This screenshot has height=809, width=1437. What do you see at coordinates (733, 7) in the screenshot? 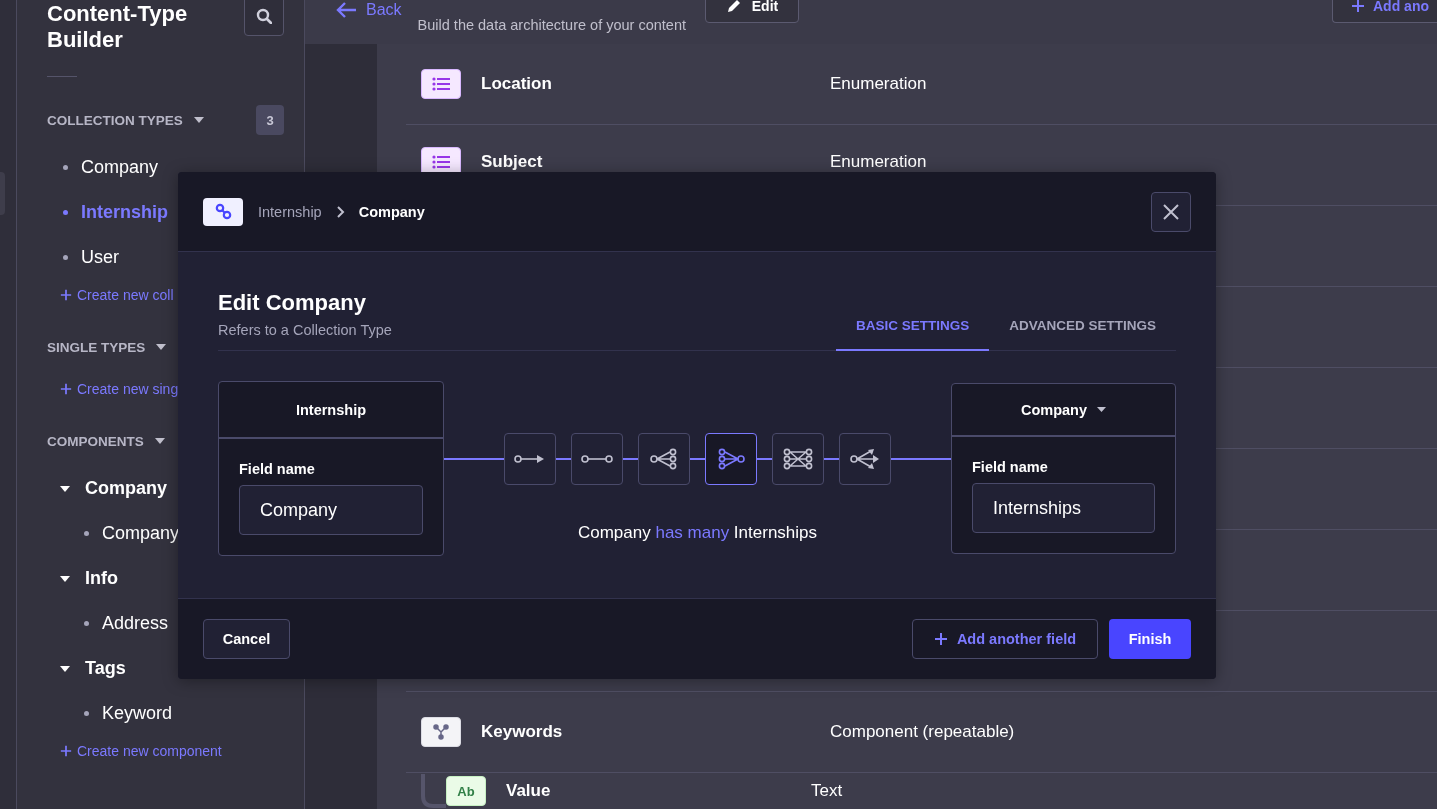
I see `pencil-icon` at bounding box center [733, 7].